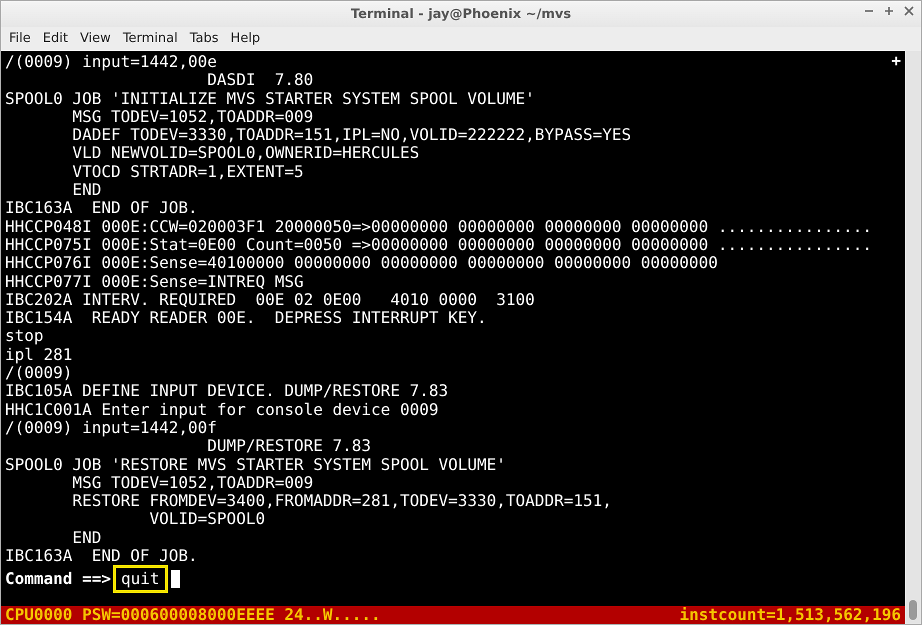  Describe the element at coordinates (24, 336) in the screenshot. I see `terminal-line: stop` at that location.